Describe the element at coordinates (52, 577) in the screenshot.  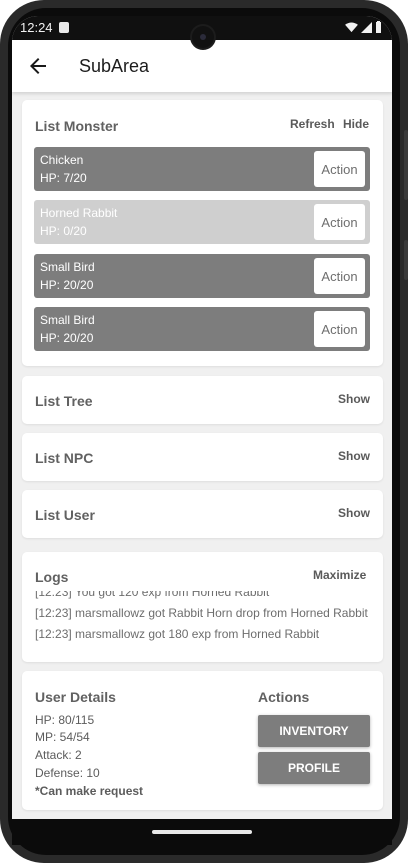
I see `logs-title: Logs` at that location.